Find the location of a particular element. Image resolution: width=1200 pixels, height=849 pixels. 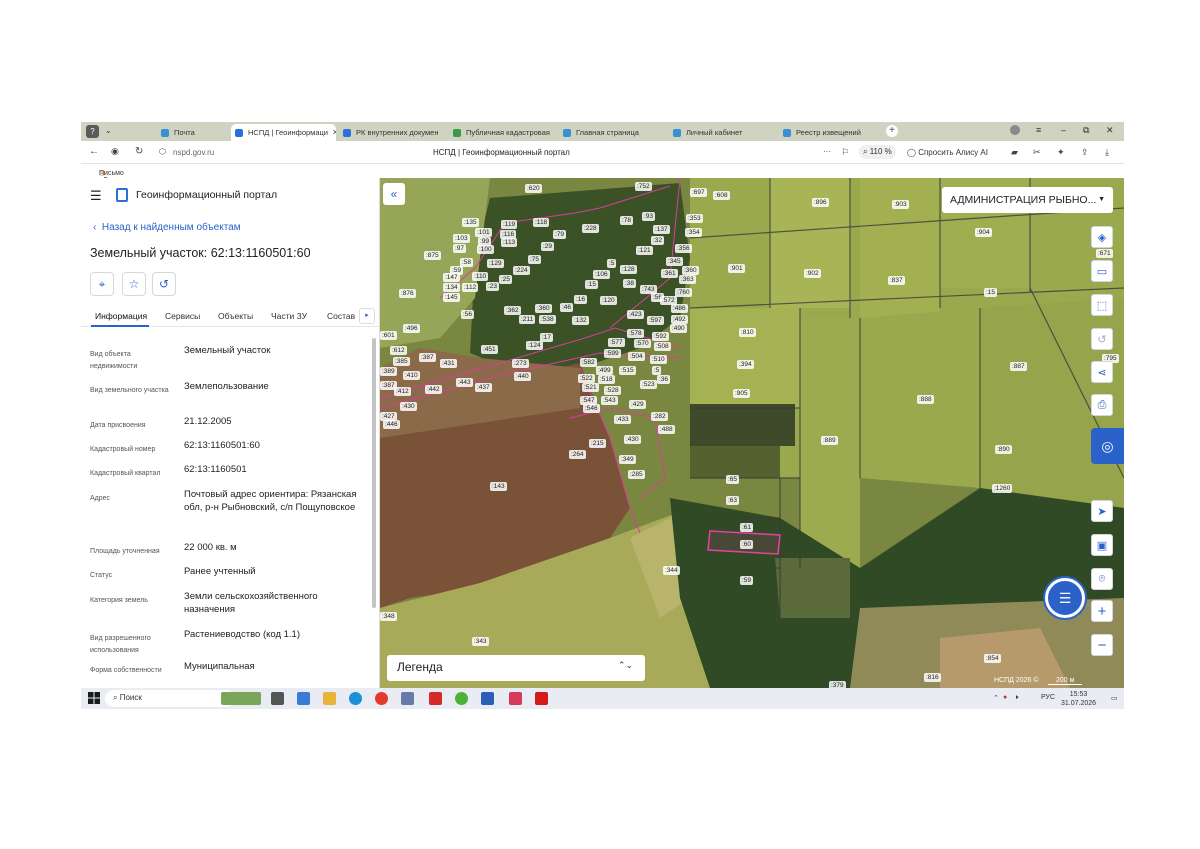

parcel-label: :608 is located at coordinates (721, 195).